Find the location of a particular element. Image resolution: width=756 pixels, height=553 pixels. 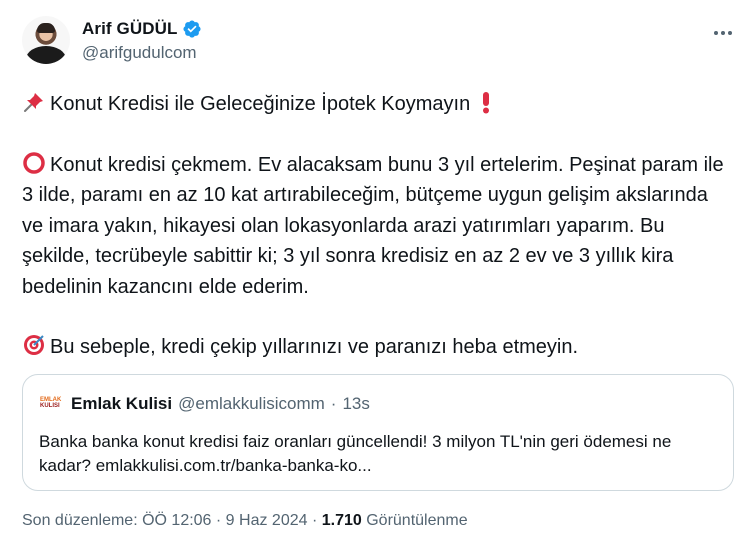

quoted-avatar: EMLAK KULISI is located at coordinates (52, 404).